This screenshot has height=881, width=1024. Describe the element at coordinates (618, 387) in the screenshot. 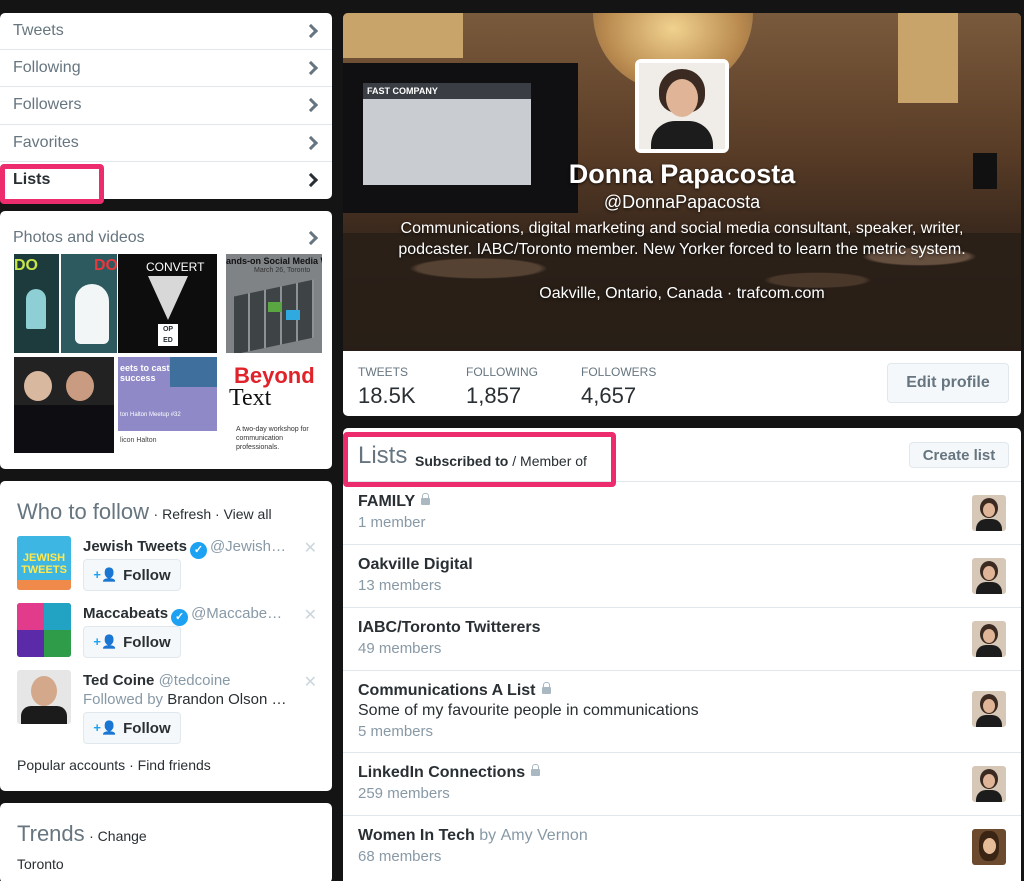

I see `stat-followers: FOLLOWERS 4,657` at that location.